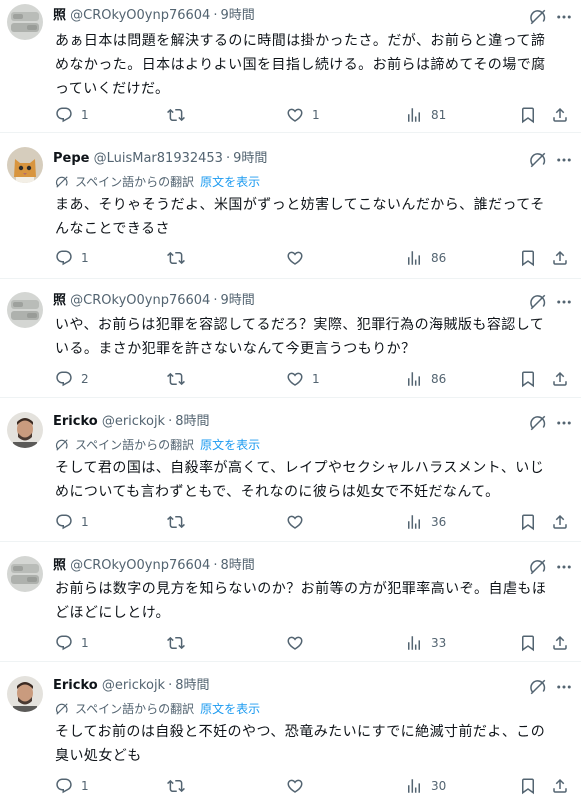 The height and width of the screenshot is (799, 581). I want to click on tweet-header: Pepe @LuisMar81932453 · 9時間, so click(160, 158).